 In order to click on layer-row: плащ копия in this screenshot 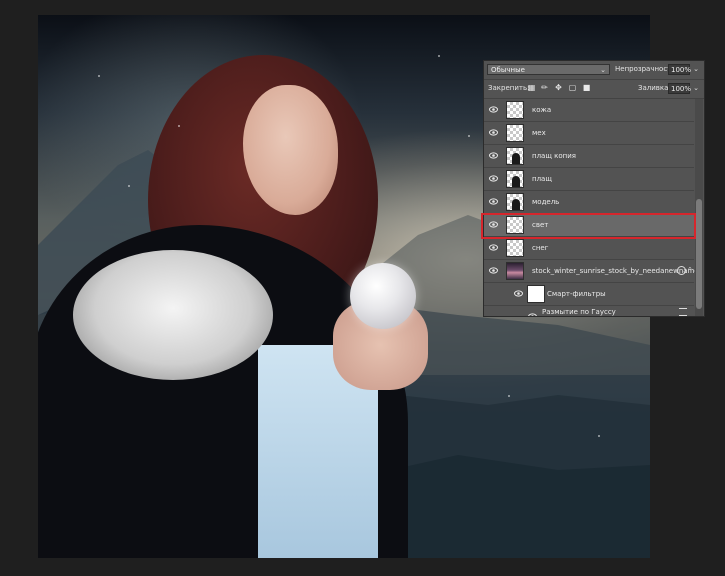, I will do `click(589, 156)`.